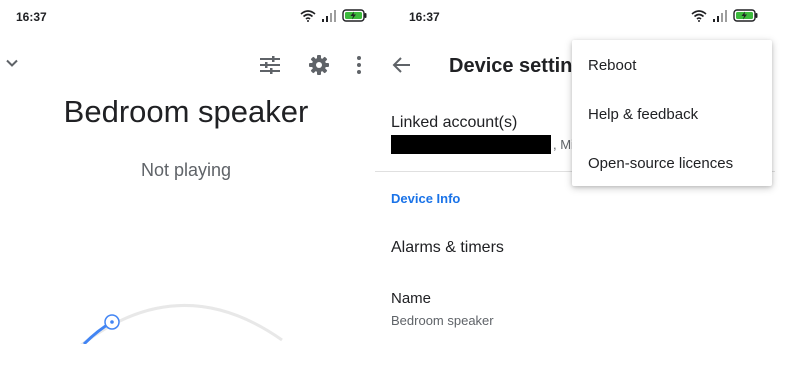 The width and height of the screenshot is (788, 392). Describe the element at coordinates (643, 114) in the screenshot. I see `menu-item-help-feedback: Help & feedback` at that location.